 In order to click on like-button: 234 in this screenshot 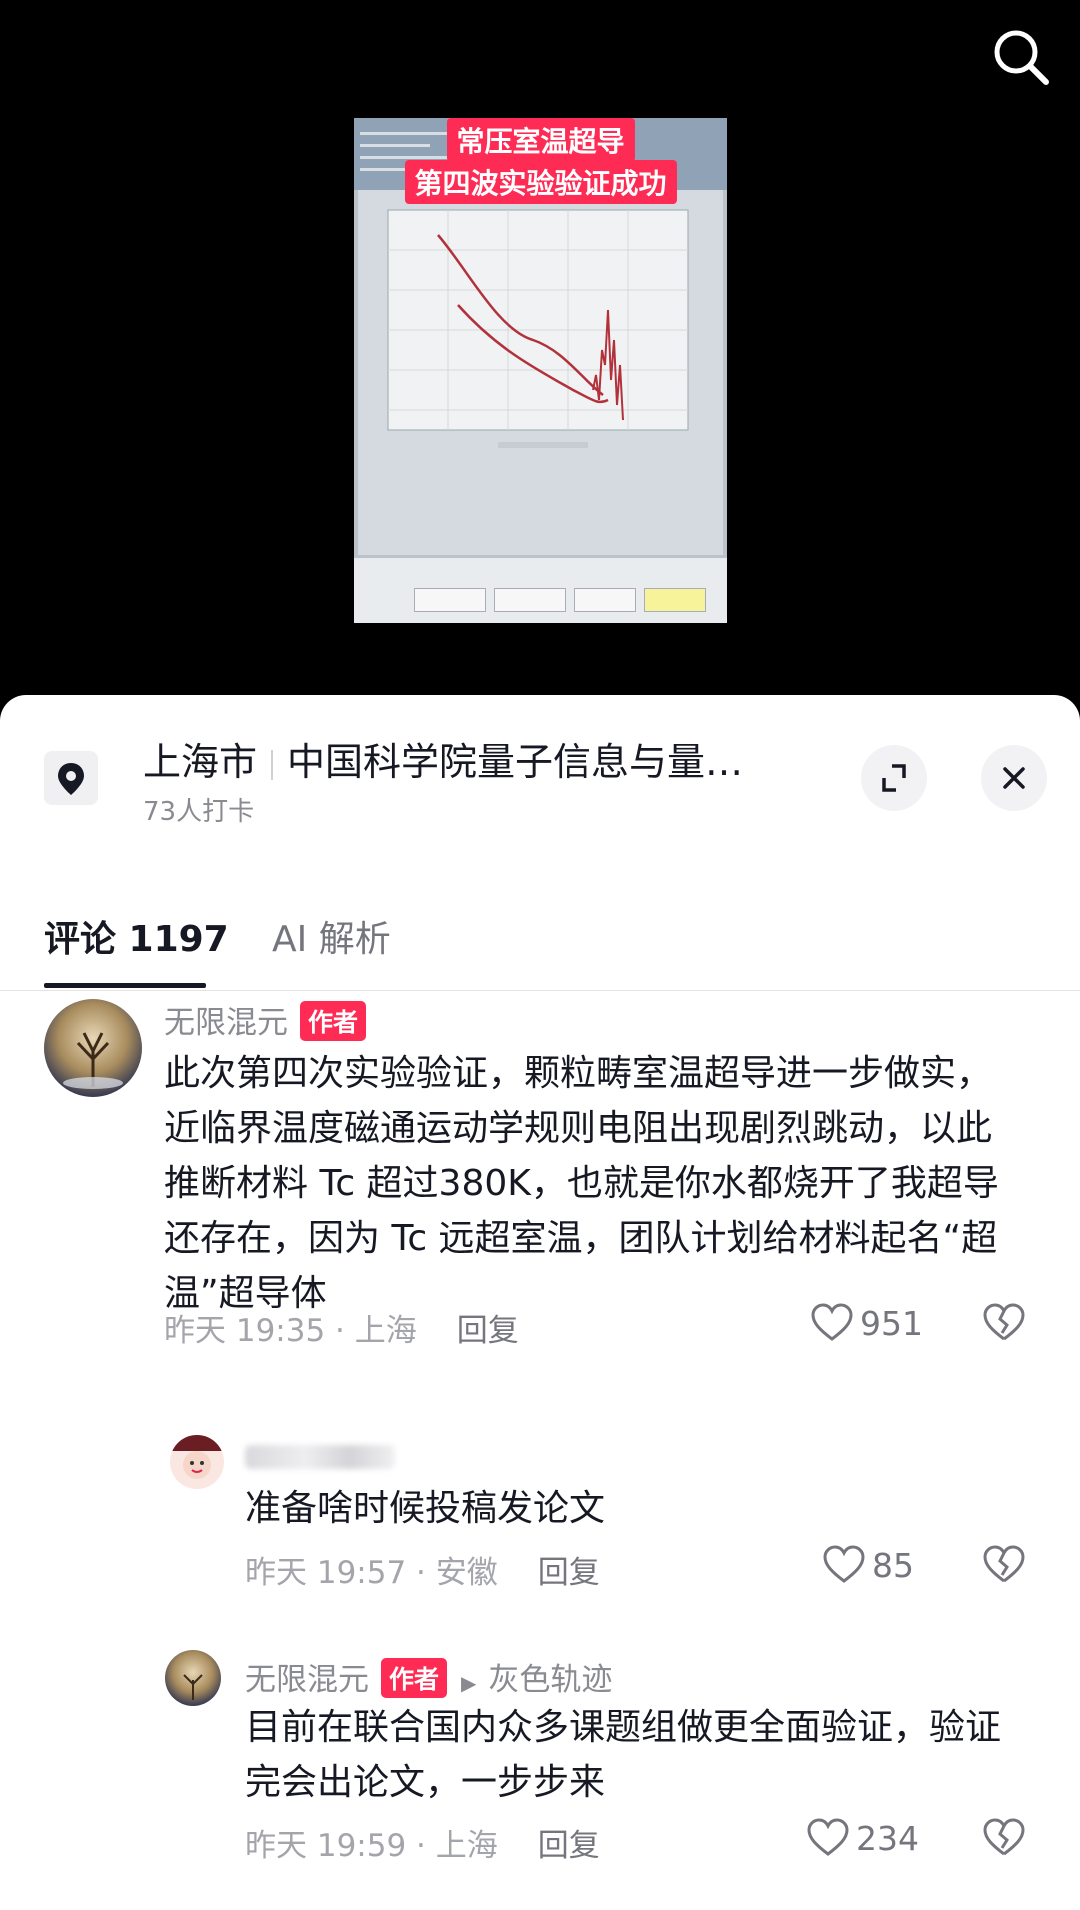, I will do `click(862, 1838)`.